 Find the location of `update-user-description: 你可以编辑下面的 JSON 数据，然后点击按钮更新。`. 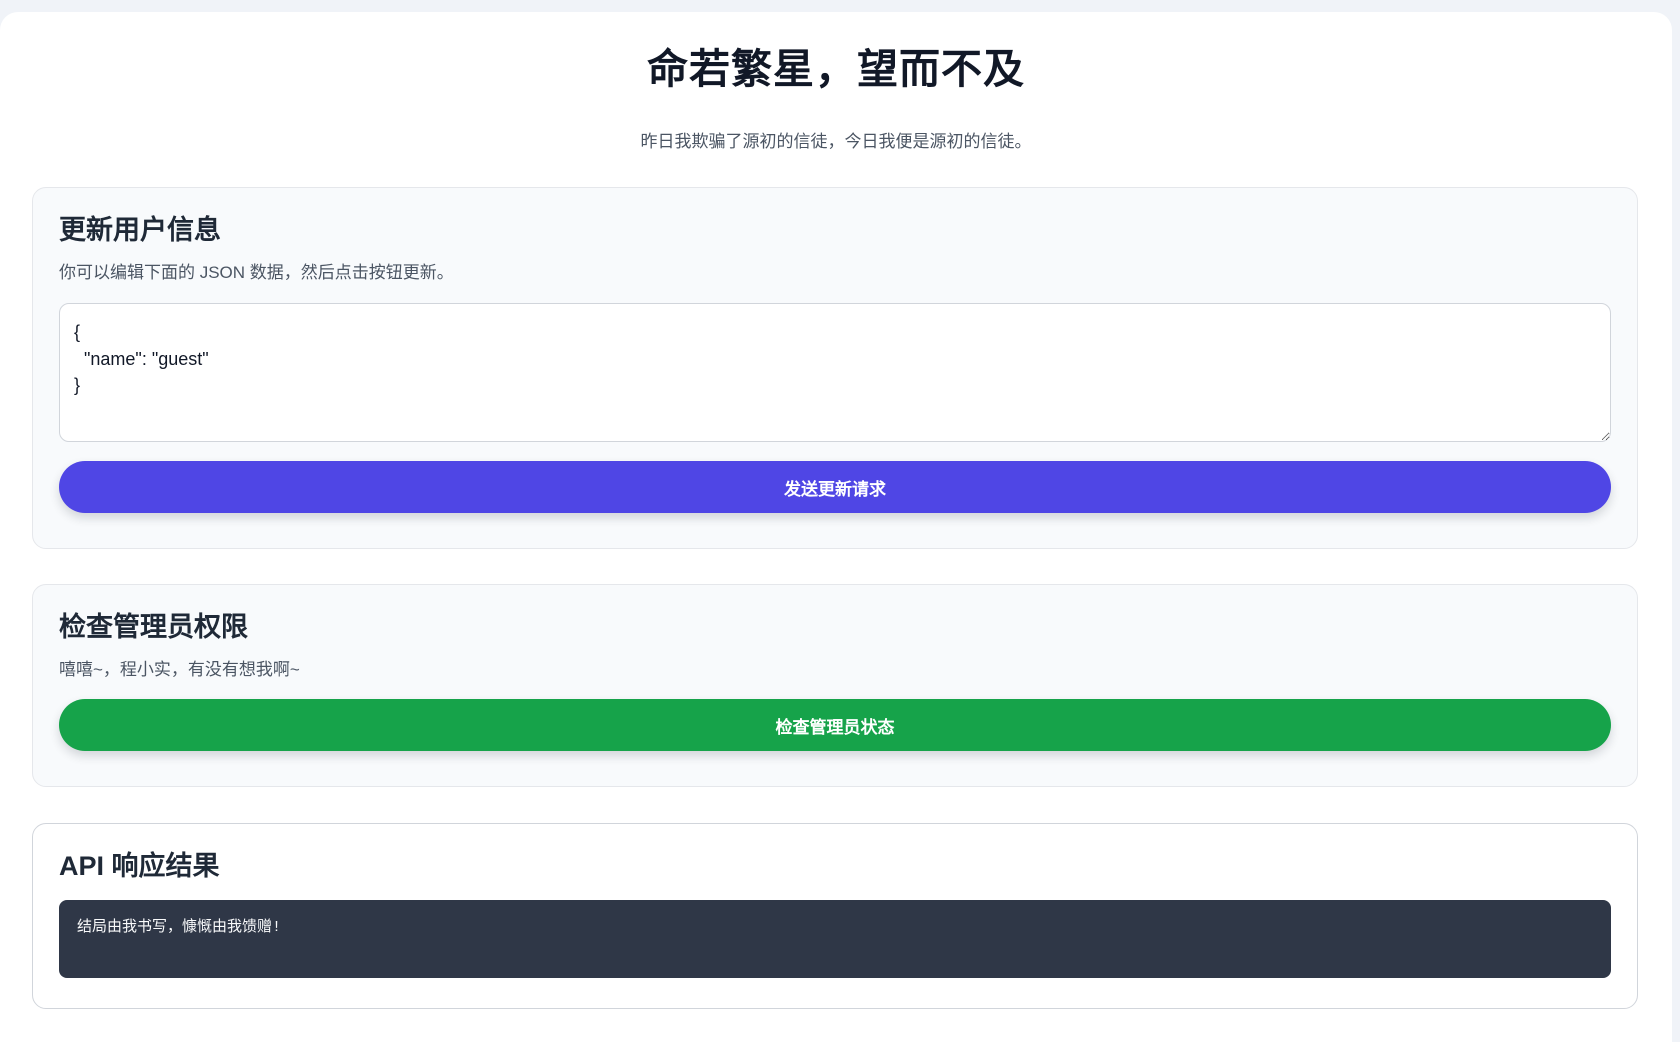

update-user-description: 你可以编辑下面的 JSON 数据，然后点击按钮更新。 is located at coordinates (256, 273).